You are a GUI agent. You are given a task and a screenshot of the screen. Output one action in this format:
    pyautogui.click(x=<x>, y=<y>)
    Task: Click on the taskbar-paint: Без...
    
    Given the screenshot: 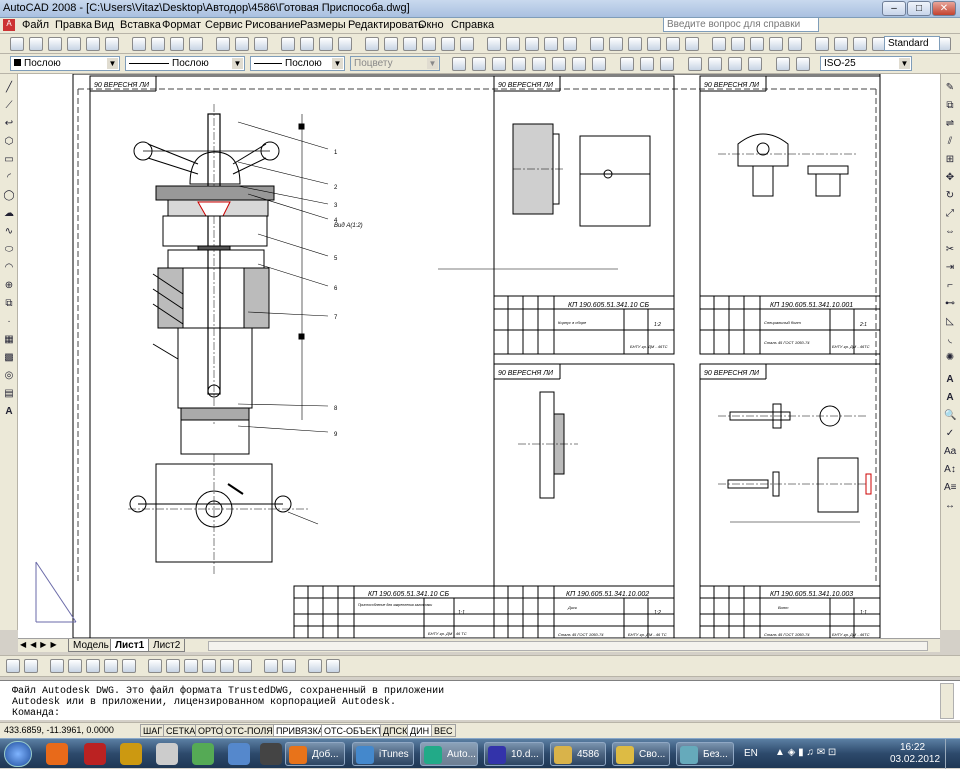 What is the action you would take?
    pyautogui.click(x=705, y=754)
    